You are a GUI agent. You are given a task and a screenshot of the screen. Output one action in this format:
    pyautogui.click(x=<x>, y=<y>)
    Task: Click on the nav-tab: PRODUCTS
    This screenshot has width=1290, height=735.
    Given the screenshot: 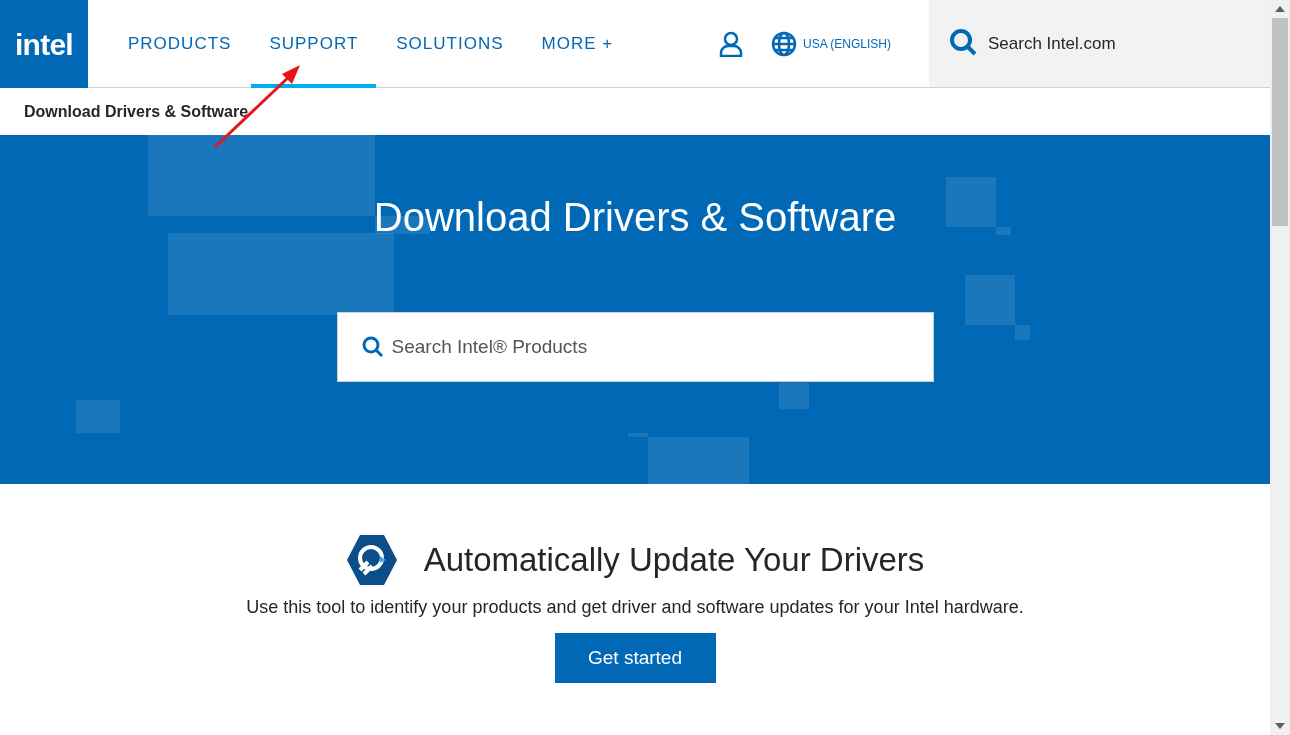 What is the action you would take?
    pyautogui.click(x=180, y=44)
    